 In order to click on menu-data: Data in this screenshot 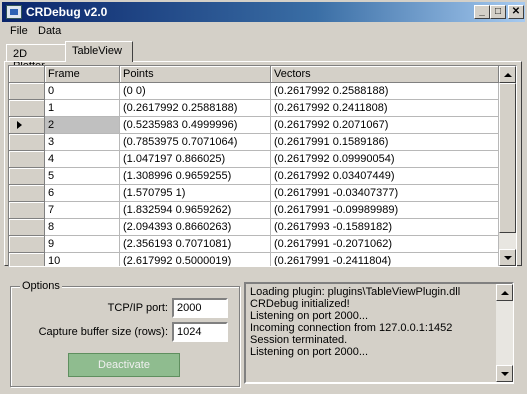, I will do `click(49, 31)`.